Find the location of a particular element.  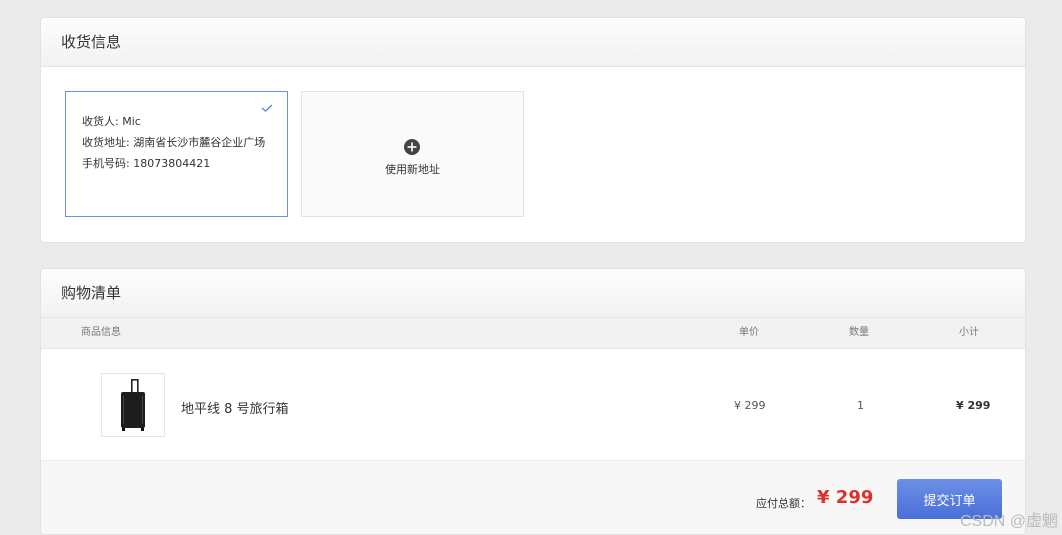

receiver-name: 收货人: Mic is located at coordinates (111, 121).